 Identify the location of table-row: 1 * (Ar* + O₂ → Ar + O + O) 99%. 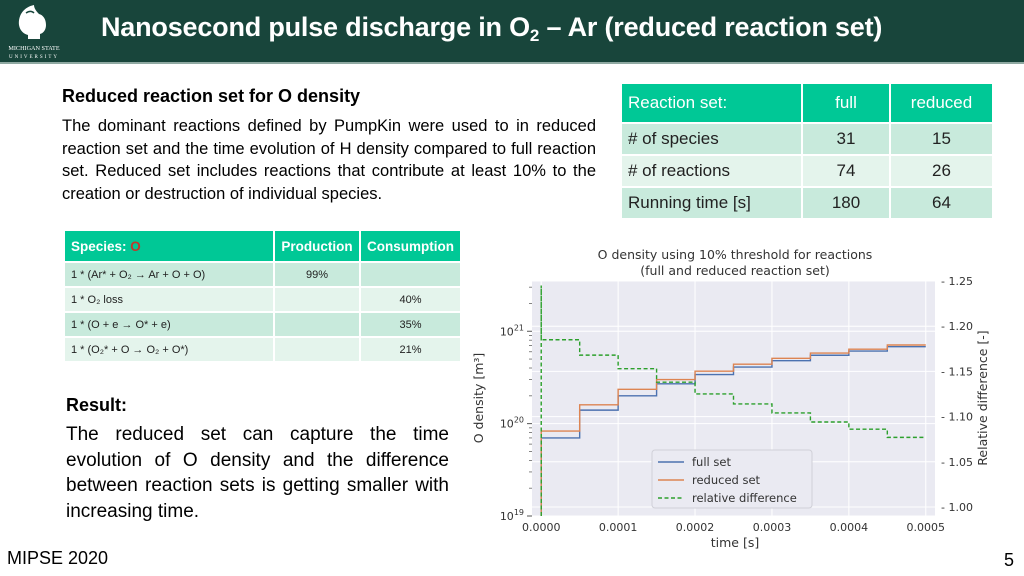
(262, 274).